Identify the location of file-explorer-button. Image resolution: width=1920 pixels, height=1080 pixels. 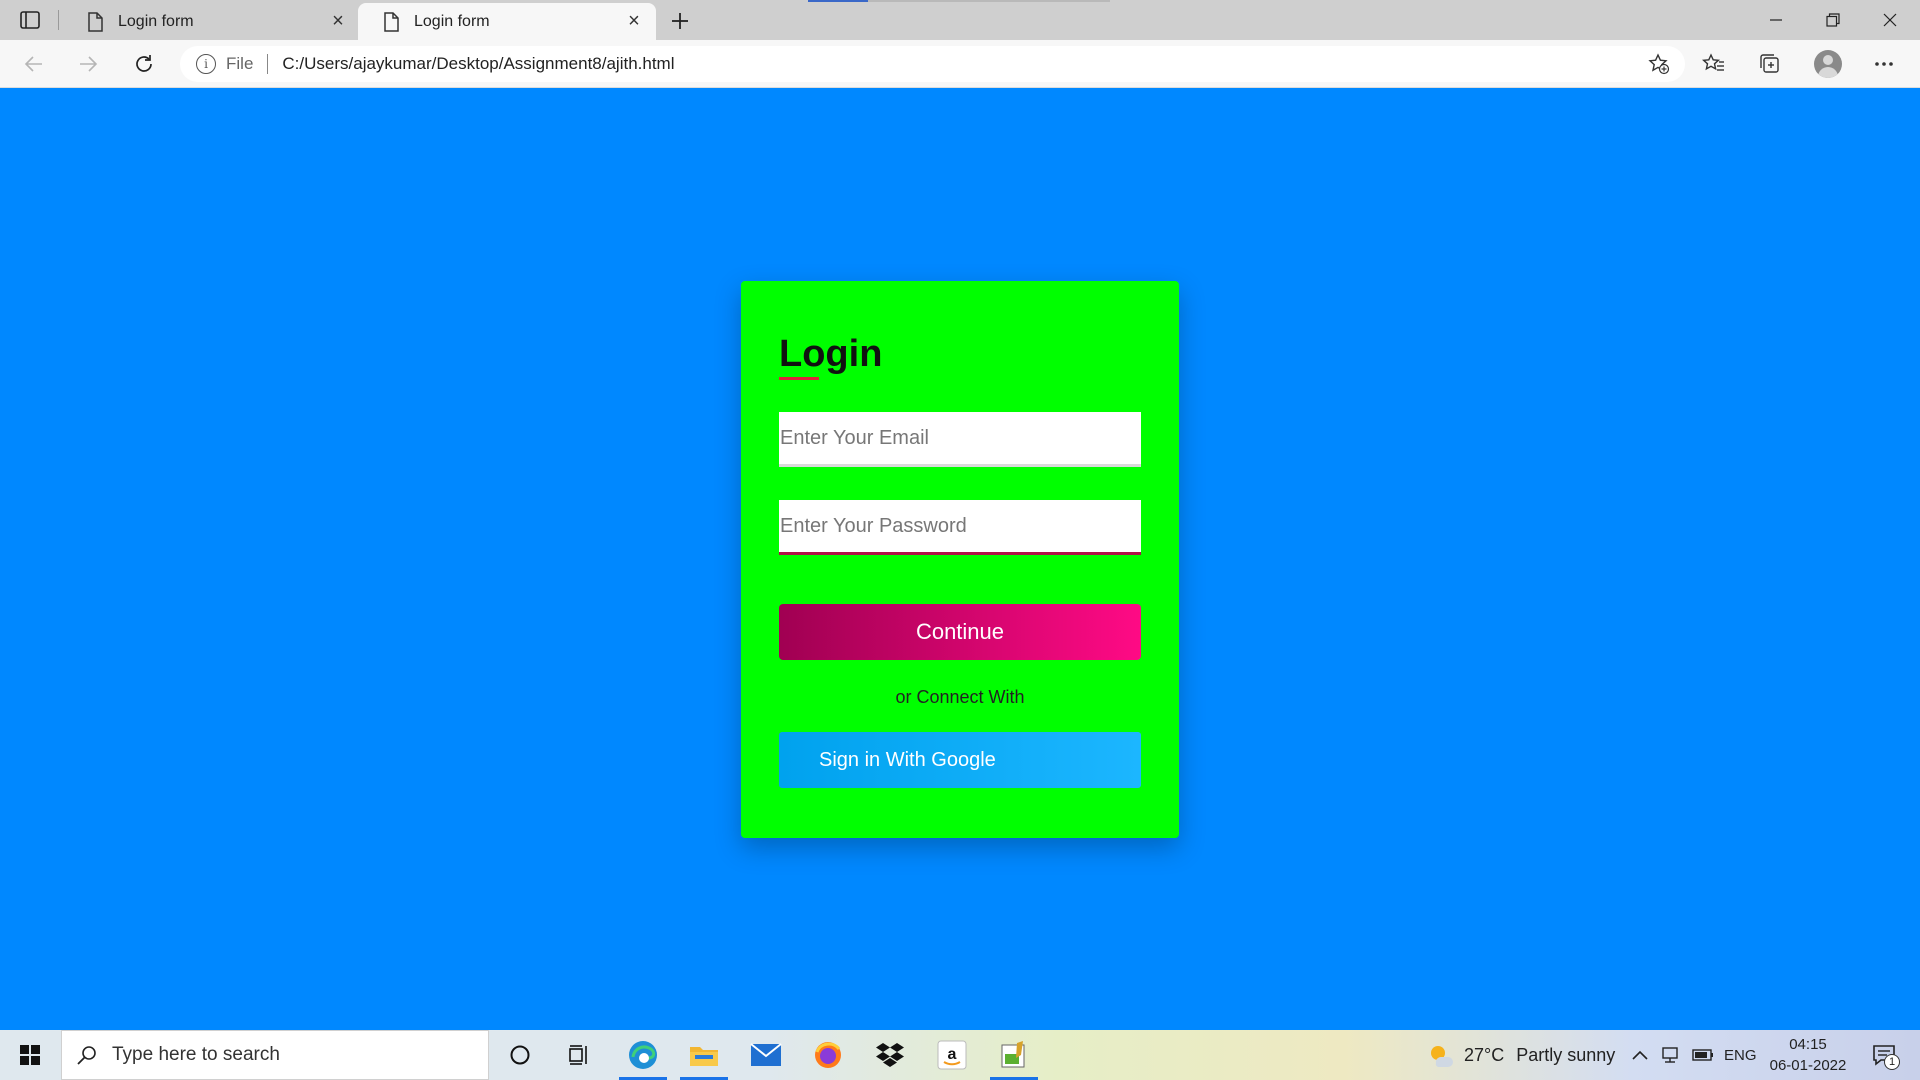
(704, 1055).